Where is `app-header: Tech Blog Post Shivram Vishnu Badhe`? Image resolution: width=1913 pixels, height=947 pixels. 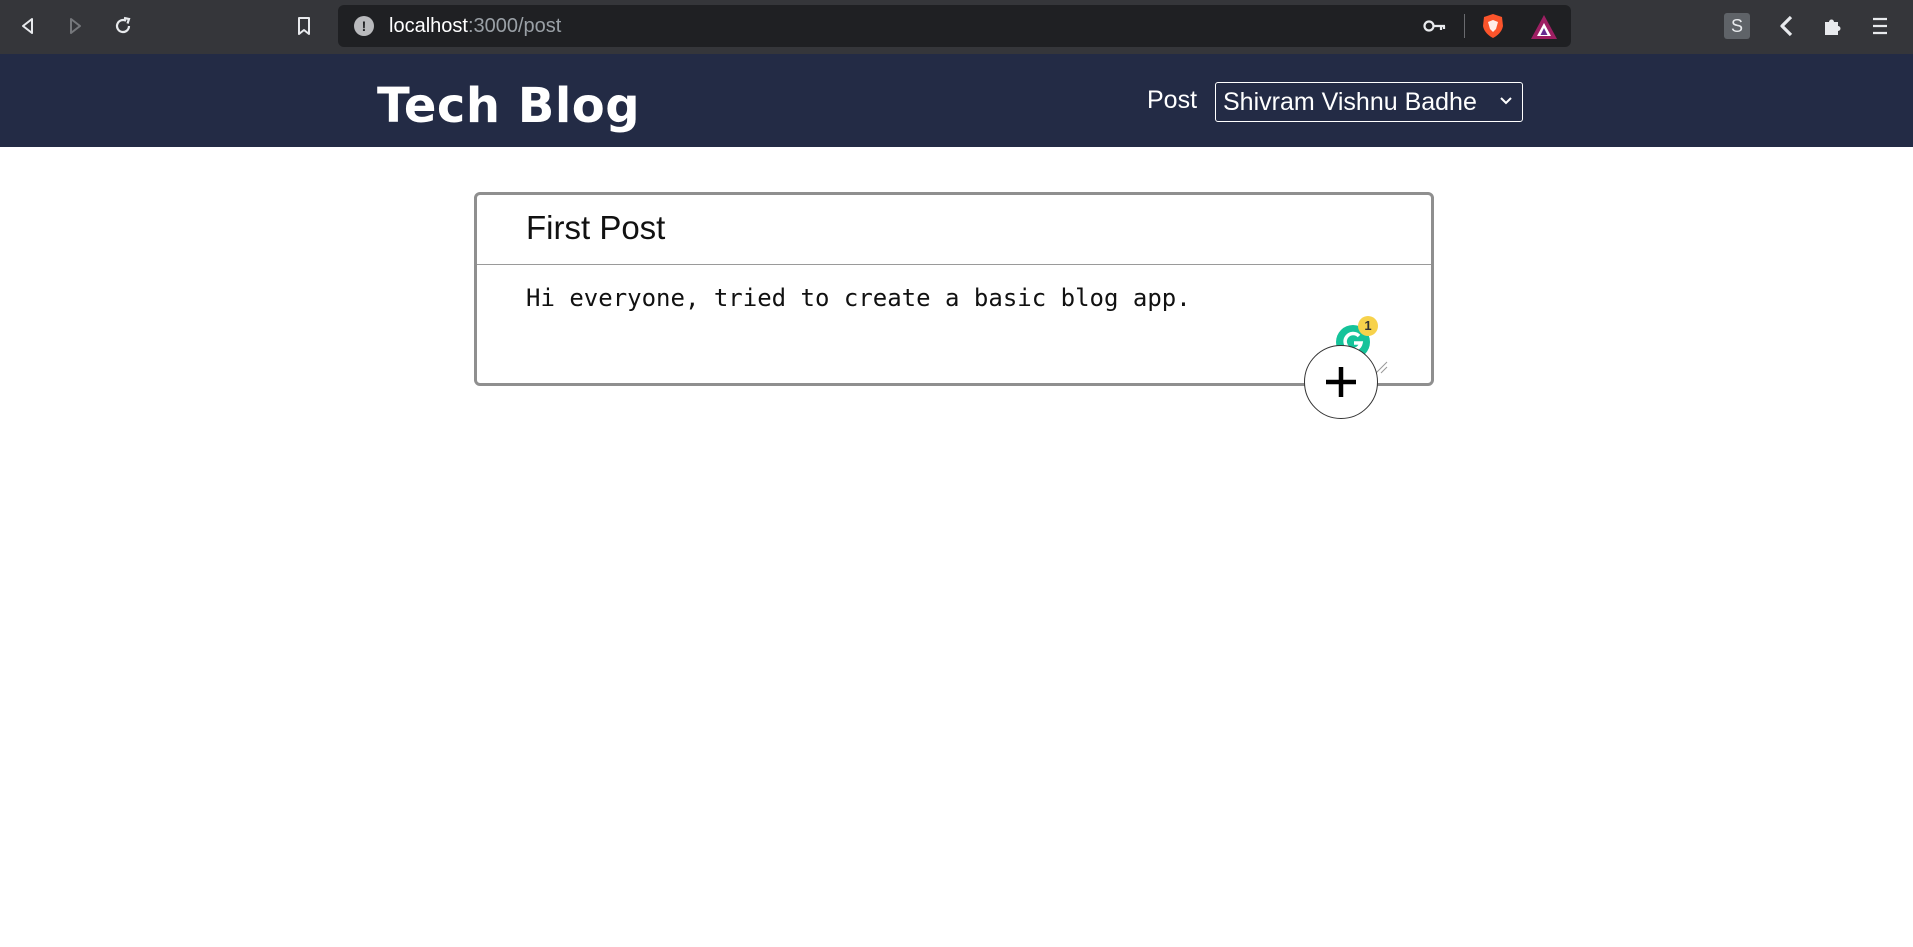
app-header: Tech Blog Post Shivram Vishnu Badhe is located at coordinates (956, 100).